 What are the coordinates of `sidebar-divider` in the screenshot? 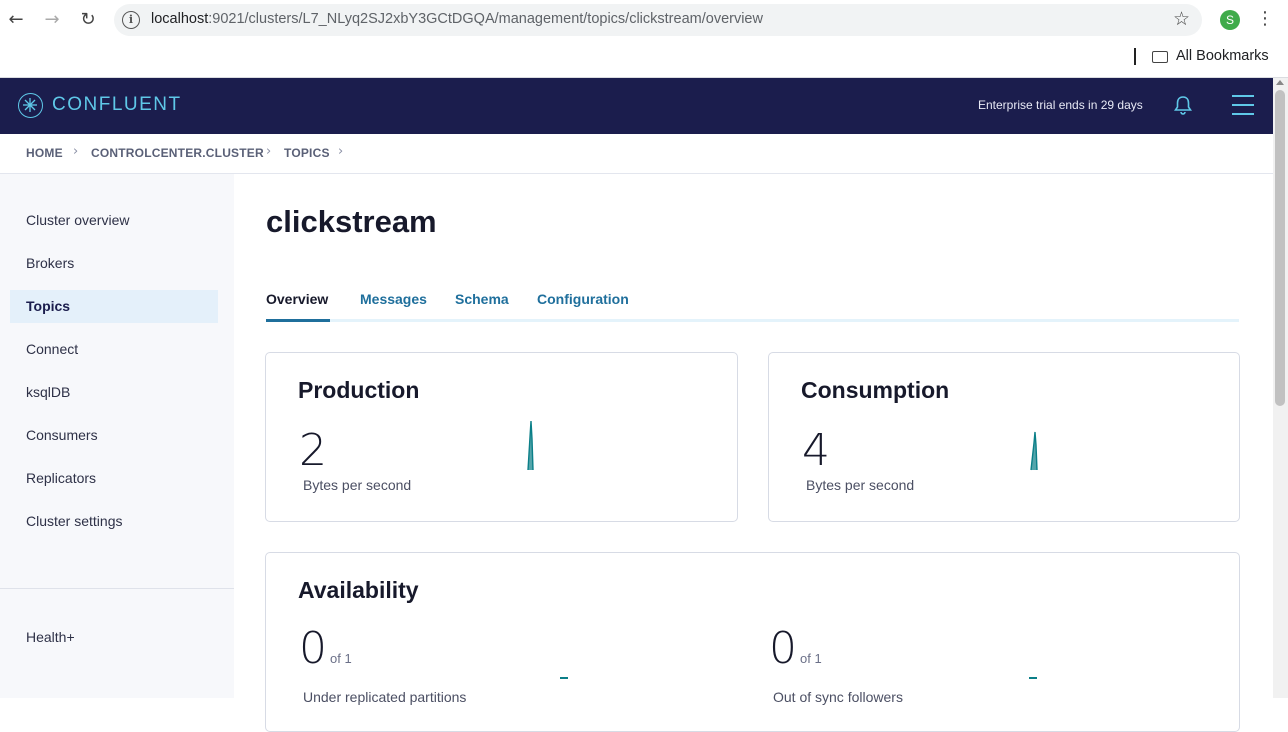 It's located at (117, 588).